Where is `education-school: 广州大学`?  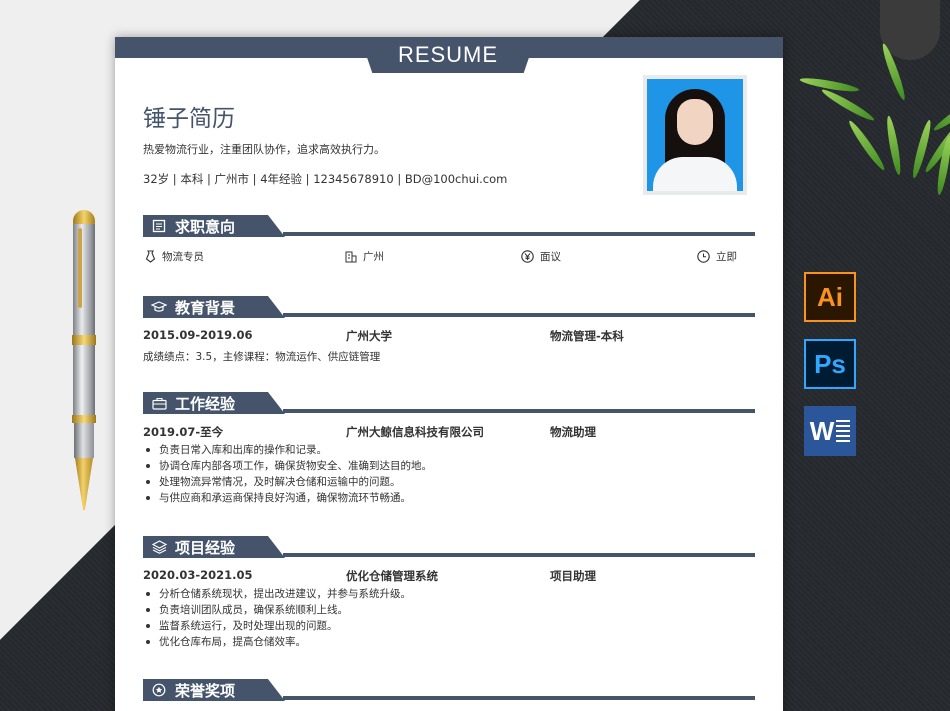 education-school: 广州大学 is located at coordinates (369, 336).